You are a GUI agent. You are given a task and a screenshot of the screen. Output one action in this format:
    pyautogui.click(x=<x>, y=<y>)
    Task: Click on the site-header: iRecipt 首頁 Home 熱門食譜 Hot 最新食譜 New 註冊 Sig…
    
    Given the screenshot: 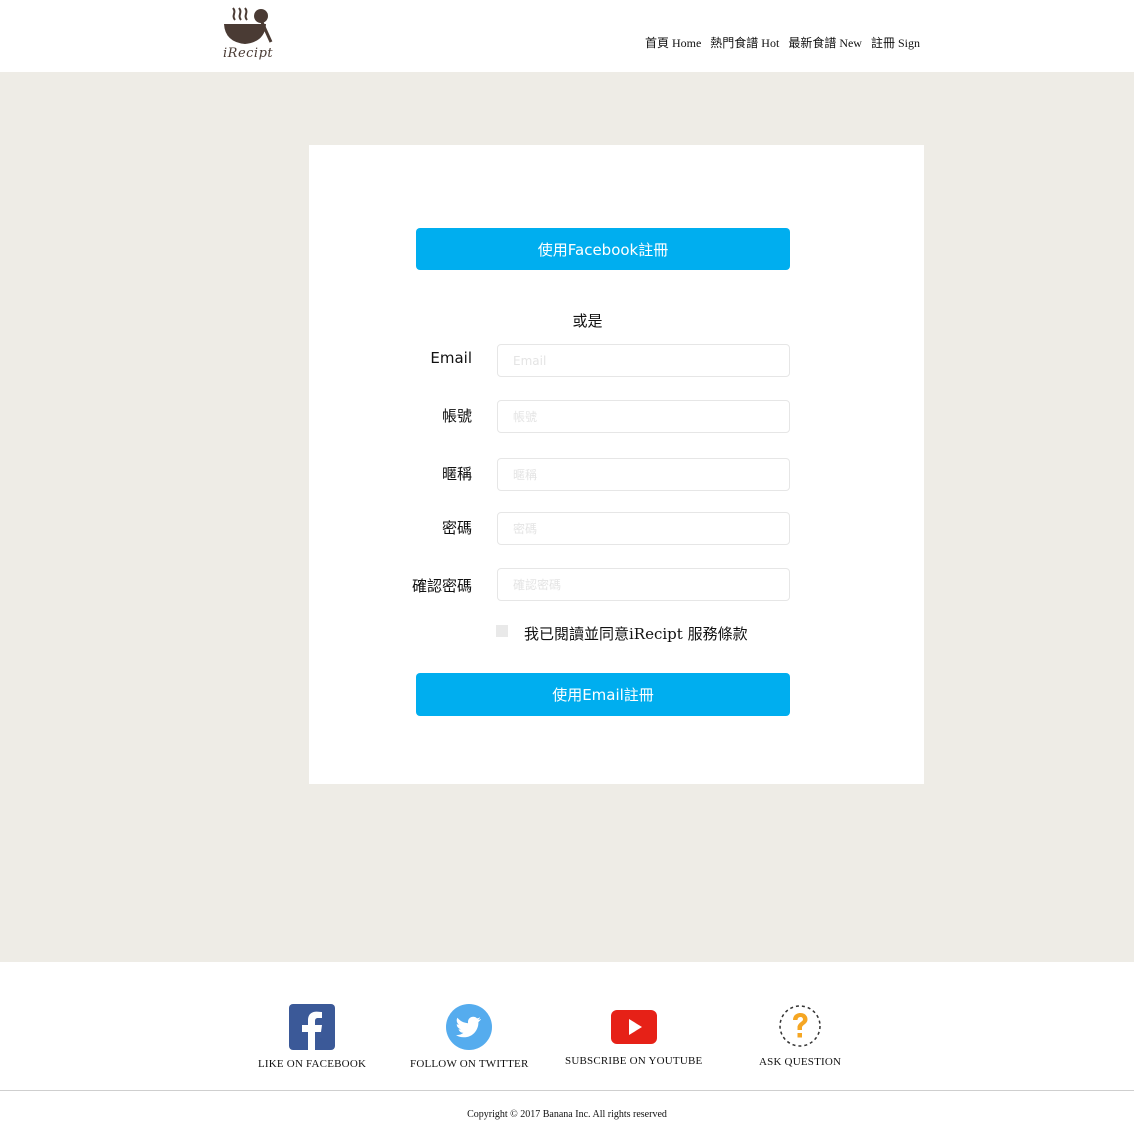 What is the action you would take?
    pyautogui.click(x=567, y=36)
    